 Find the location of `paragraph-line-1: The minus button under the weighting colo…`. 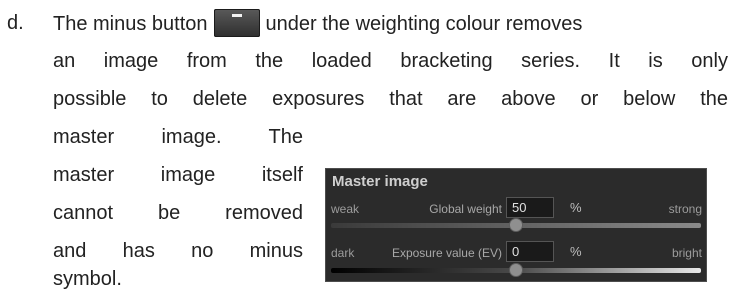

paragraph-line-1: The minus button under the weighting colo… is located at coordinates (317, 23).